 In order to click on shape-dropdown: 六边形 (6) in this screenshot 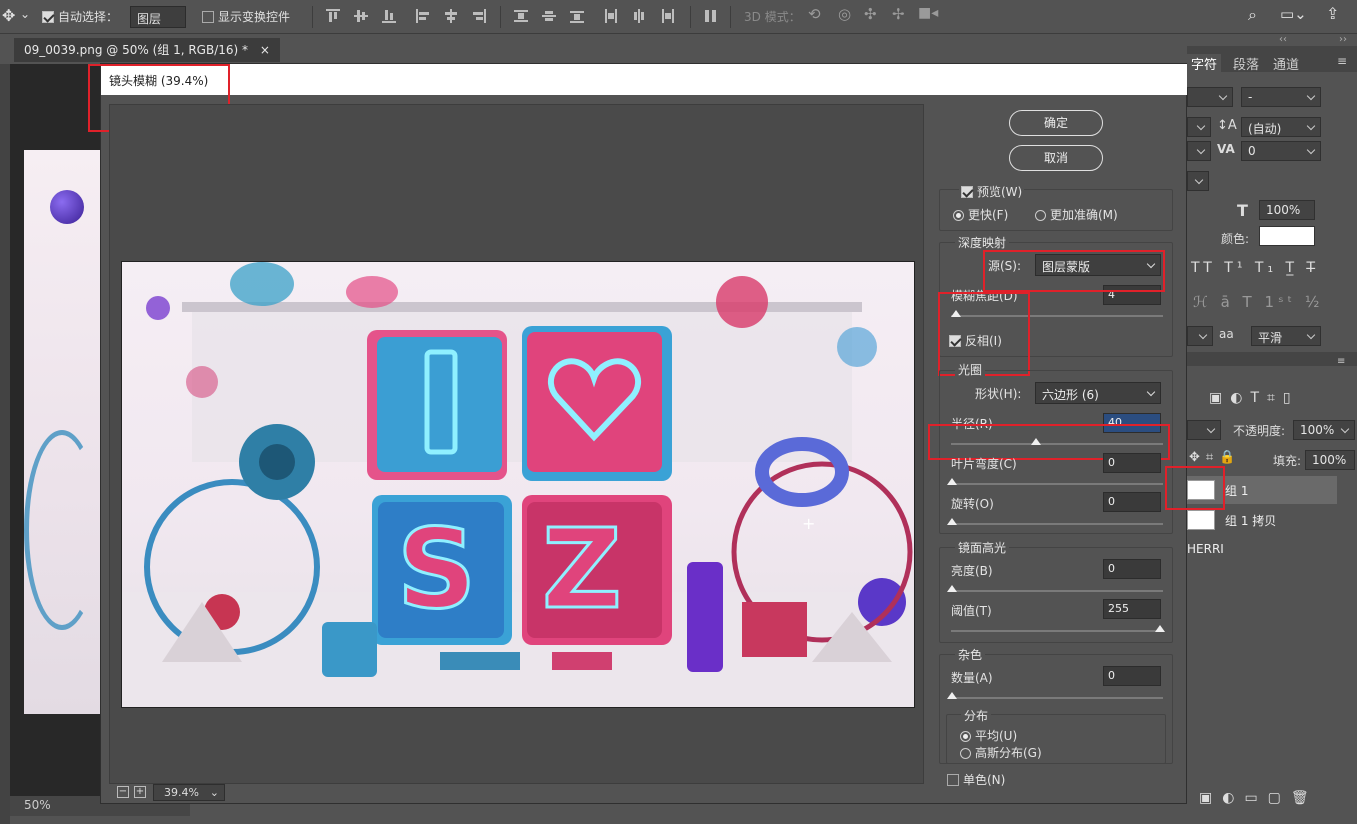, I will do `click(1098, 393)`.